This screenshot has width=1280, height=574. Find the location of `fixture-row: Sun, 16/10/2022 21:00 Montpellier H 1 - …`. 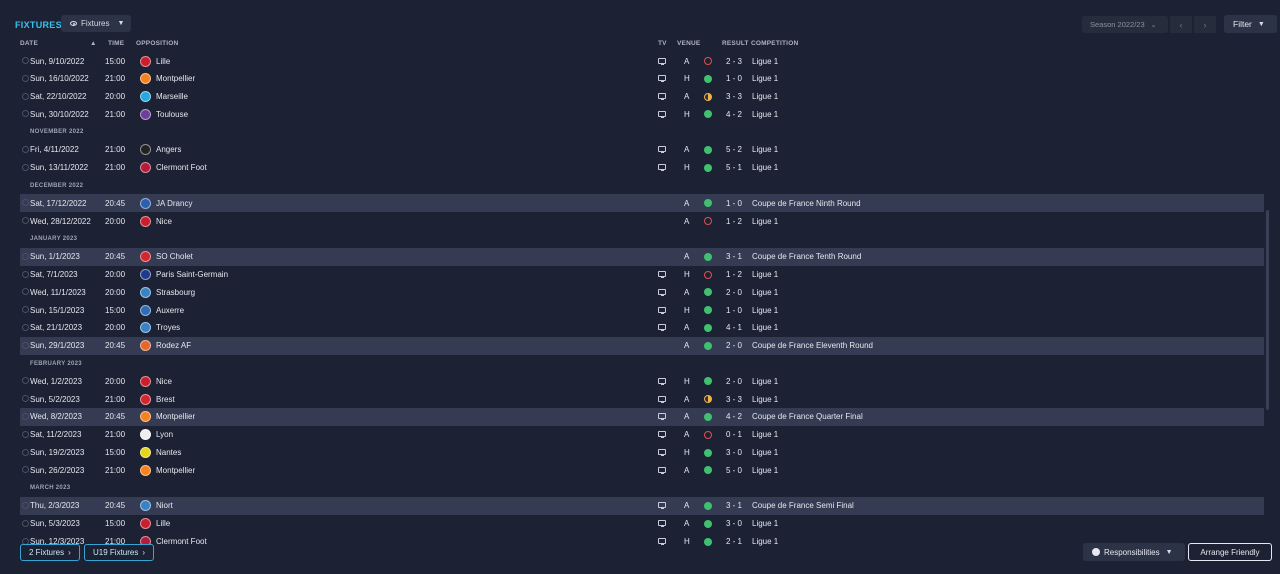

fixture-row: Sun, 16/10/2022 21:00 Montpellier H 1 - … is located at coordinates (642, 79).